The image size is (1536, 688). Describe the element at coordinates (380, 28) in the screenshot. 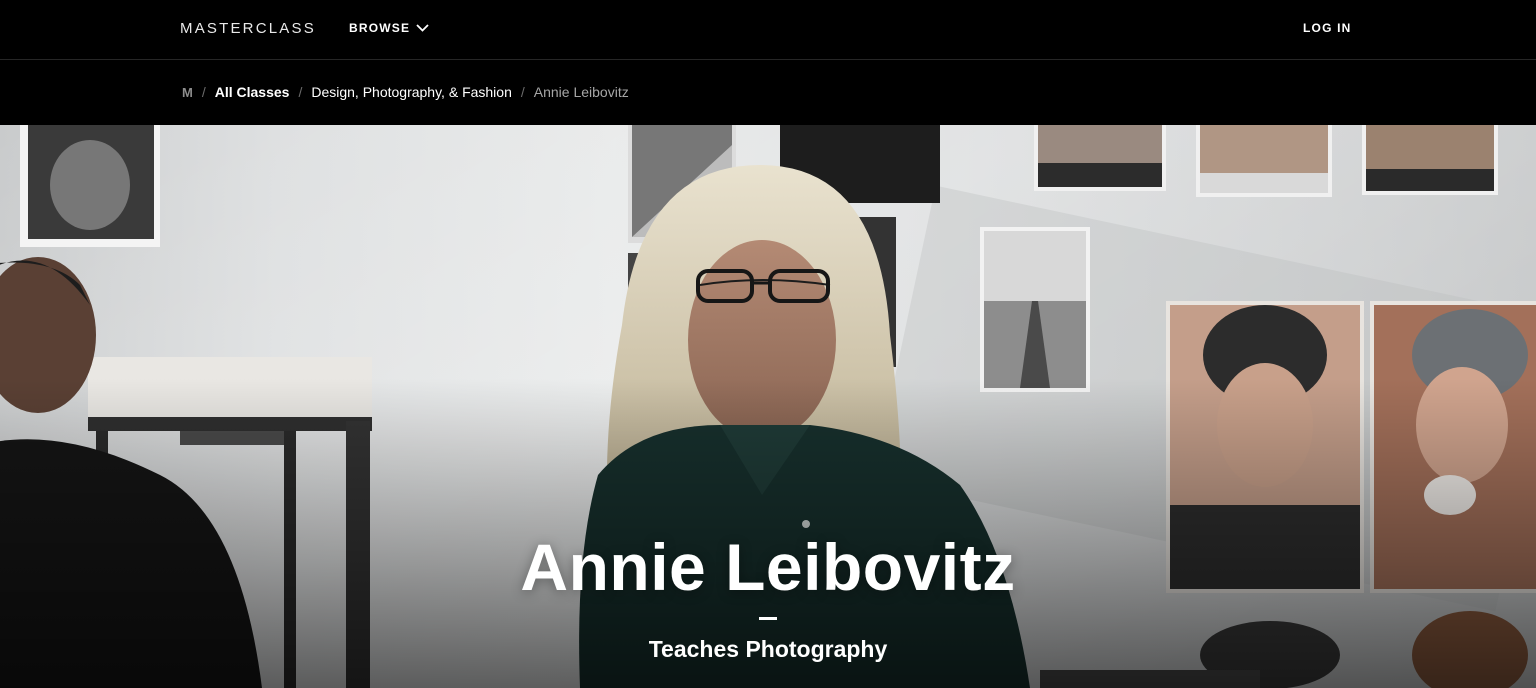

I see `browse-label: BROWSE` at that location.